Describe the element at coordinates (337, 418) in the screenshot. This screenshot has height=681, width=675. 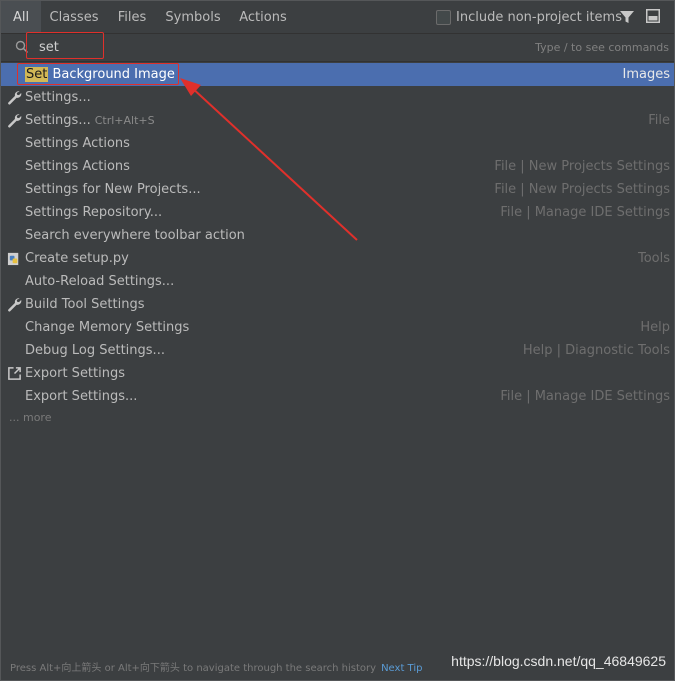
I see `more-link: ... more` at that location.